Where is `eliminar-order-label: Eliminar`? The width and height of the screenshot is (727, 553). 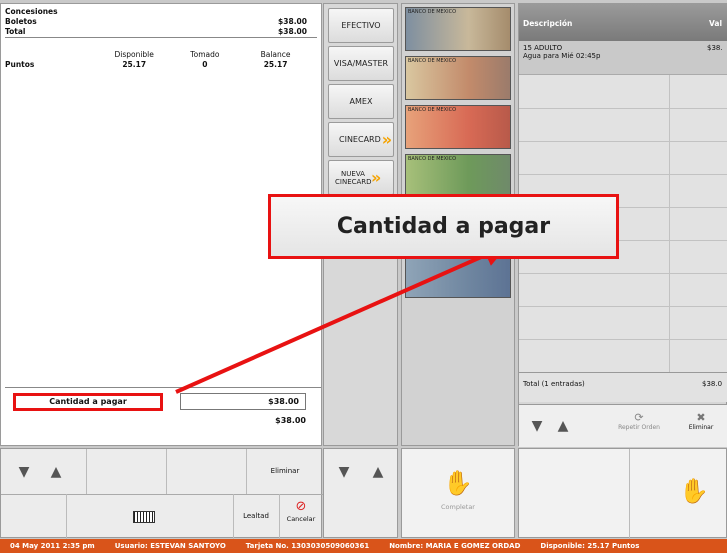 eliminar-order-label: Eliminar is located at coordinates (701, 427).